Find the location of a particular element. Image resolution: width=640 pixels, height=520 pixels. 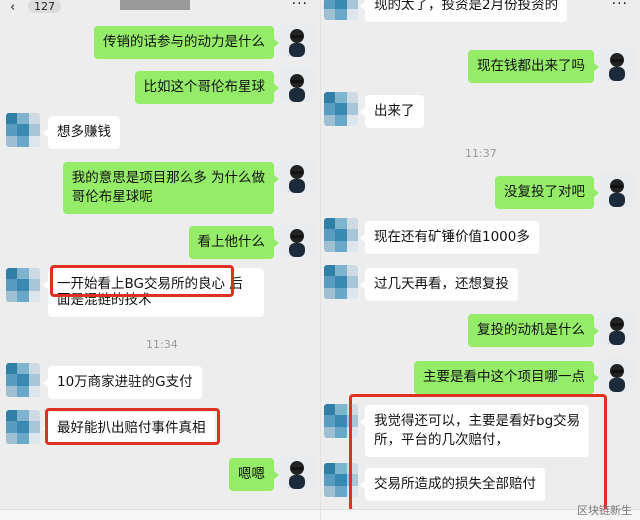

message-bubble: 出来了 is located at coordinates (392, 111).